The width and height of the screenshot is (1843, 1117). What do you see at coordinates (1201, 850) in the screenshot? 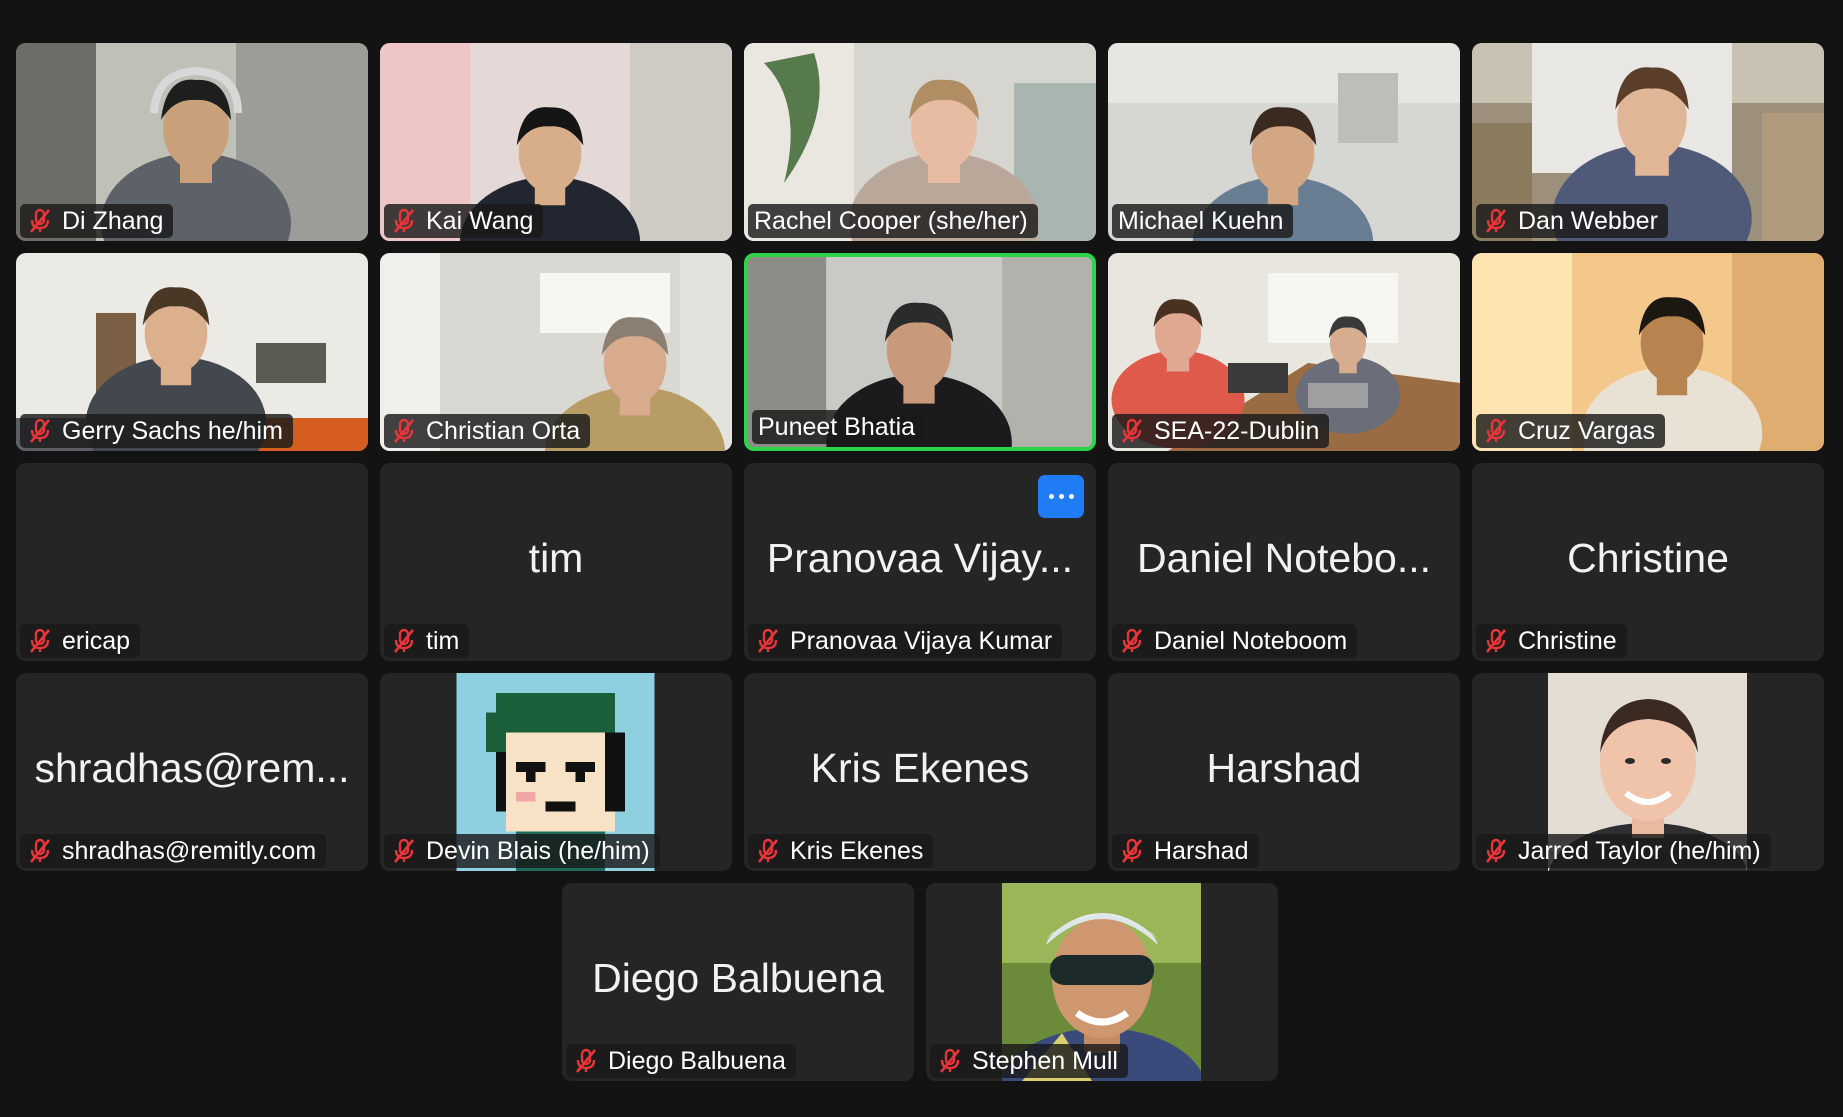
I see `participant-name: Harshad` at bounding box center [1201, 850].